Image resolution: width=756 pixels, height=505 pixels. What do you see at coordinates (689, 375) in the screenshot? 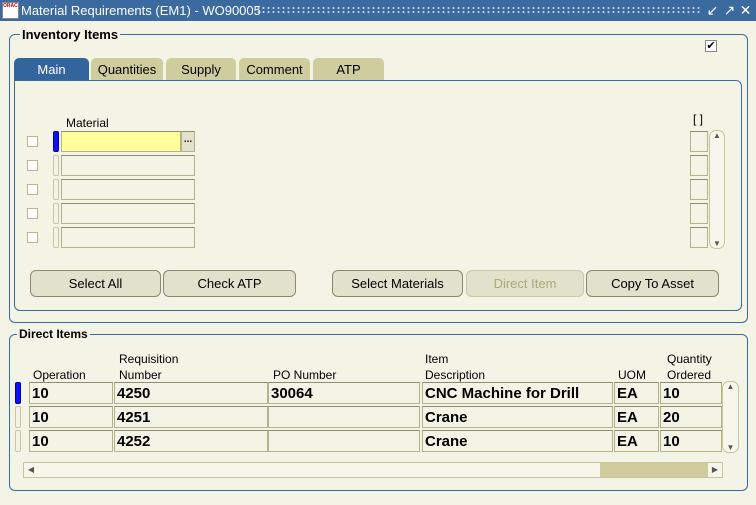
I see `quantity-header-line2: Ordered` at bounding box center [689, 375].